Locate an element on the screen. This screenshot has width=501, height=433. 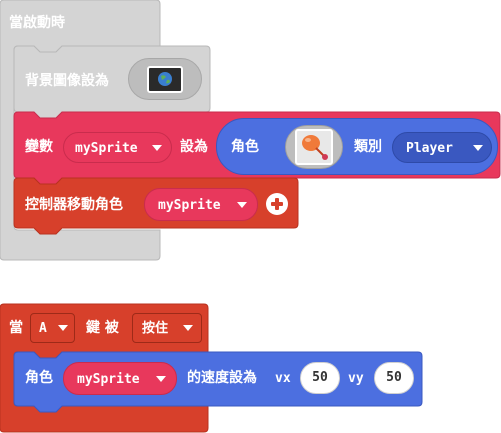
kind-label: 類別 is located at coordinates (368, 147).